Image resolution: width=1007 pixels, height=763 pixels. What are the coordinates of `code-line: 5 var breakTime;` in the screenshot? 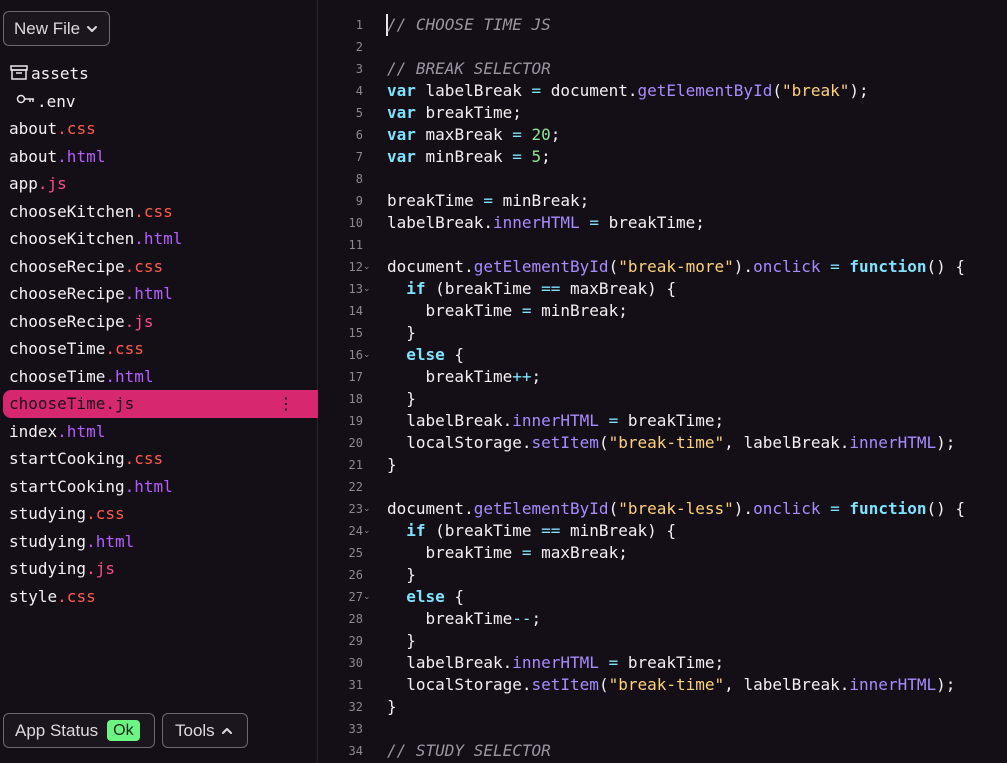 It's located at (663, 113).